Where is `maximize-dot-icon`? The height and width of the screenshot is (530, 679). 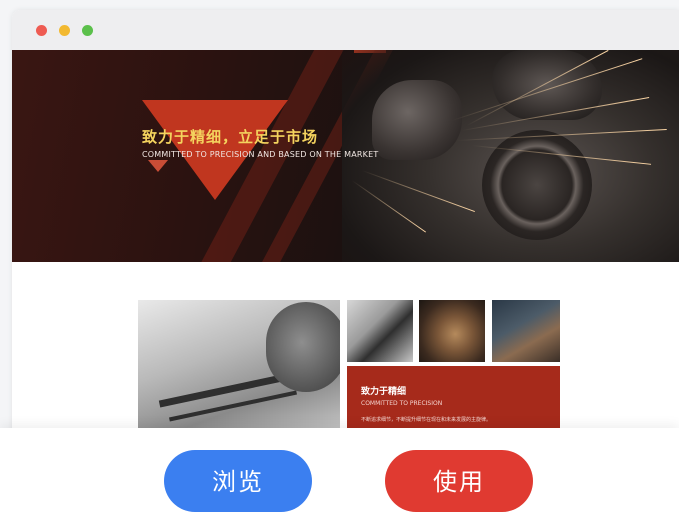
maximize-dot-icon is located at coordinates (87, 30).